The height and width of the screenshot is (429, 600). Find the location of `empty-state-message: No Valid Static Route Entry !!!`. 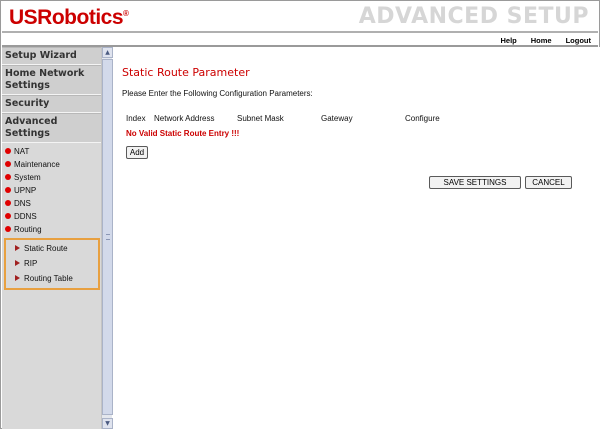

empty-state-message: No Valid Static Route Entry !!! is located at coordinates (183, 133).